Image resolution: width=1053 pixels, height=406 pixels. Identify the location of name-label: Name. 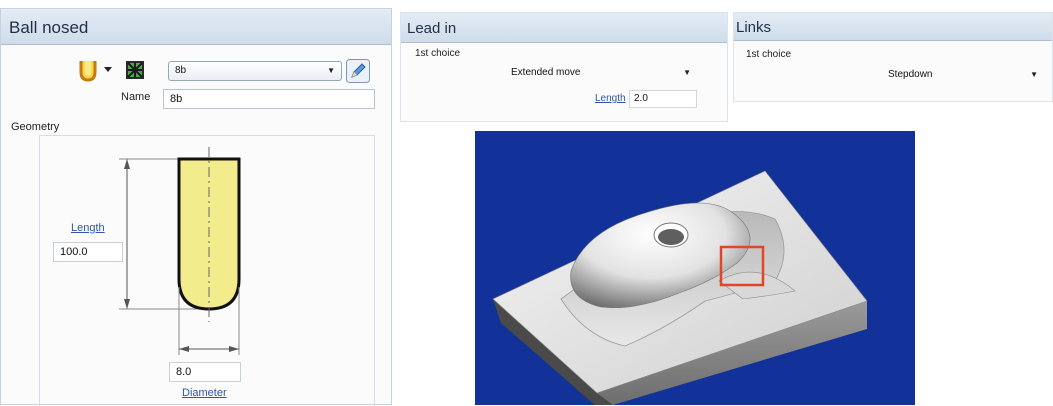
(136, 97).